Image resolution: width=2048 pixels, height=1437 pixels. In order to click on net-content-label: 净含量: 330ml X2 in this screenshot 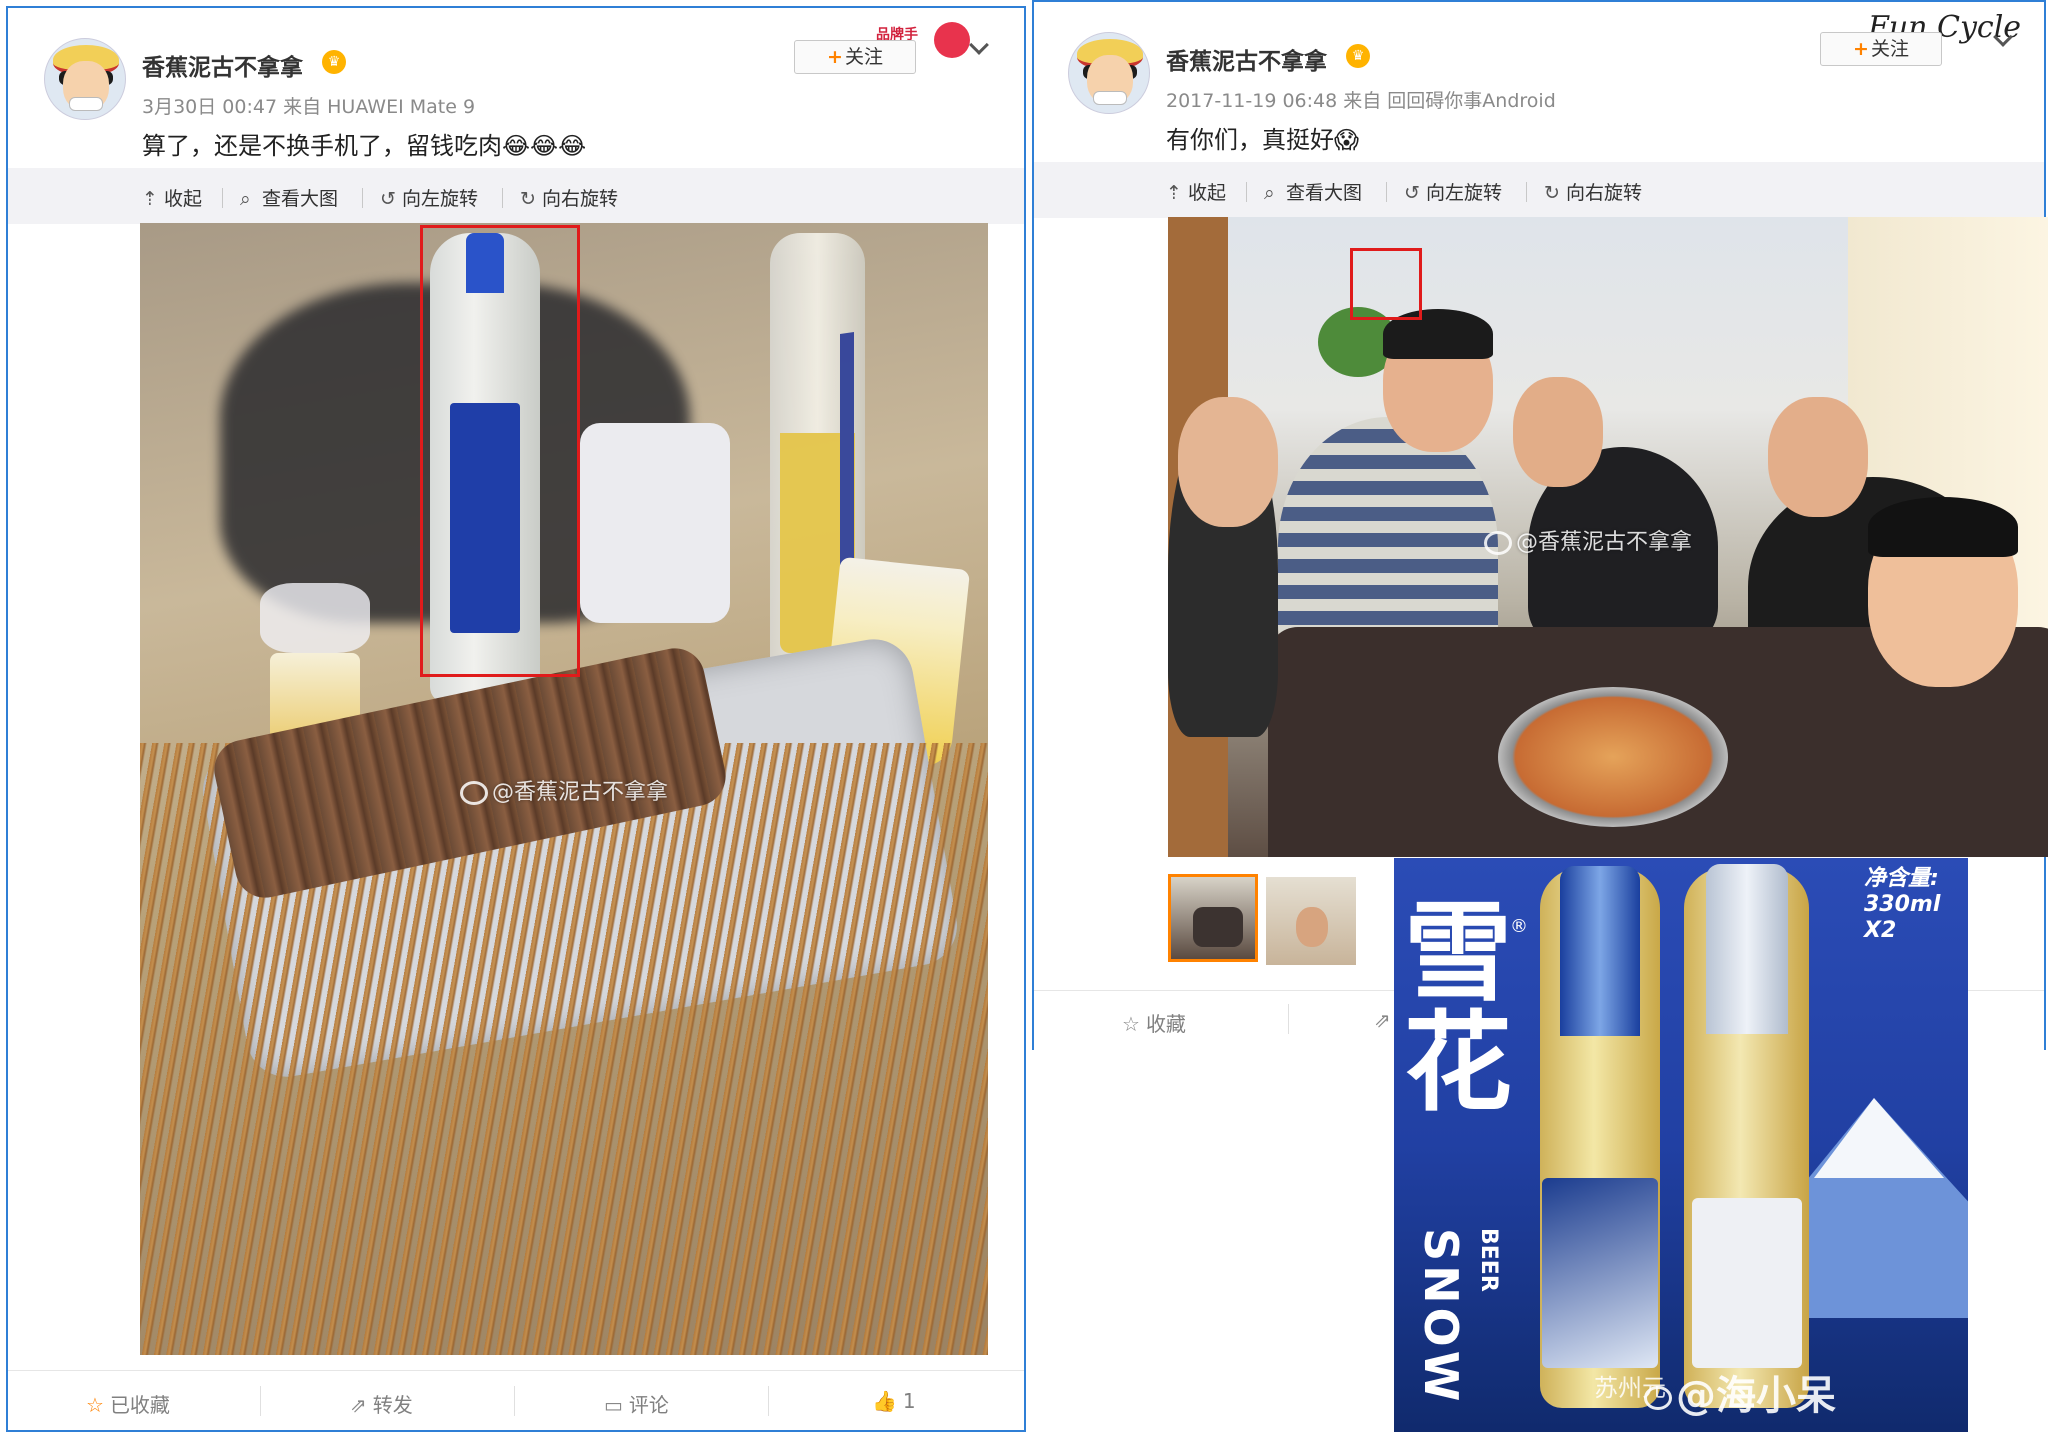, I will do `click(1902, 904)`.